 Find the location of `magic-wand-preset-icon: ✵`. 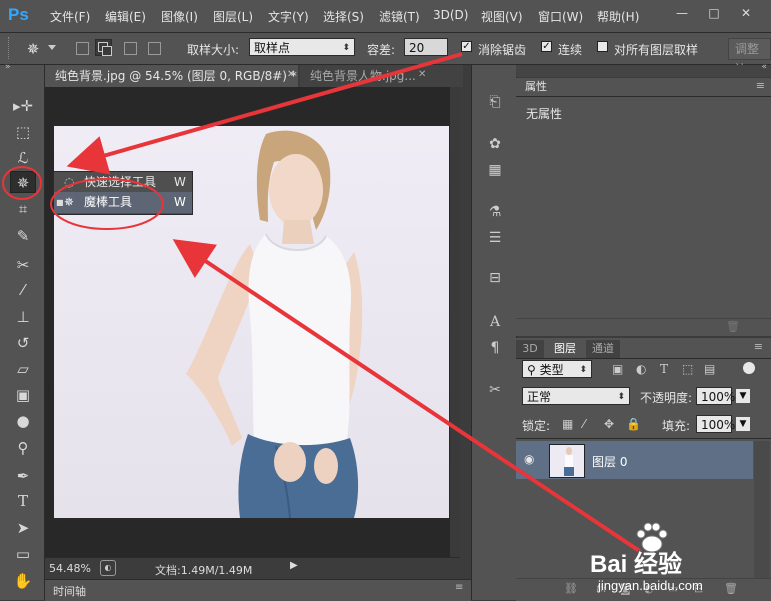

magic-wand-preset-icon: ✵ is located at coordinates (33, 49).